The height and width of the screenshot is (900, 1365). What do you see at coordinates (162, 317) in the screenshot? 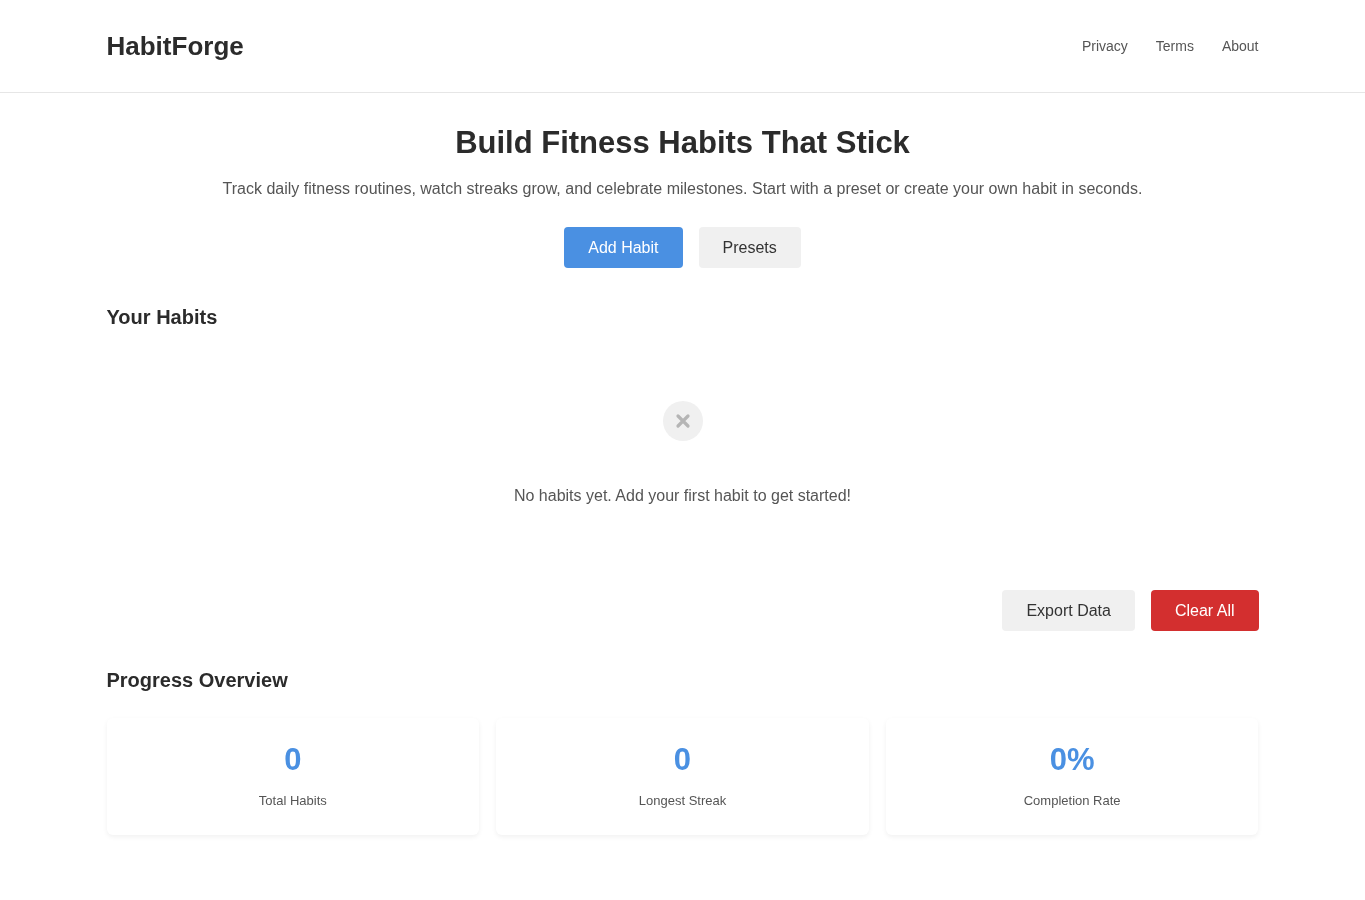
I see `section-title: Your Habits` at bounding box center [162, 317].